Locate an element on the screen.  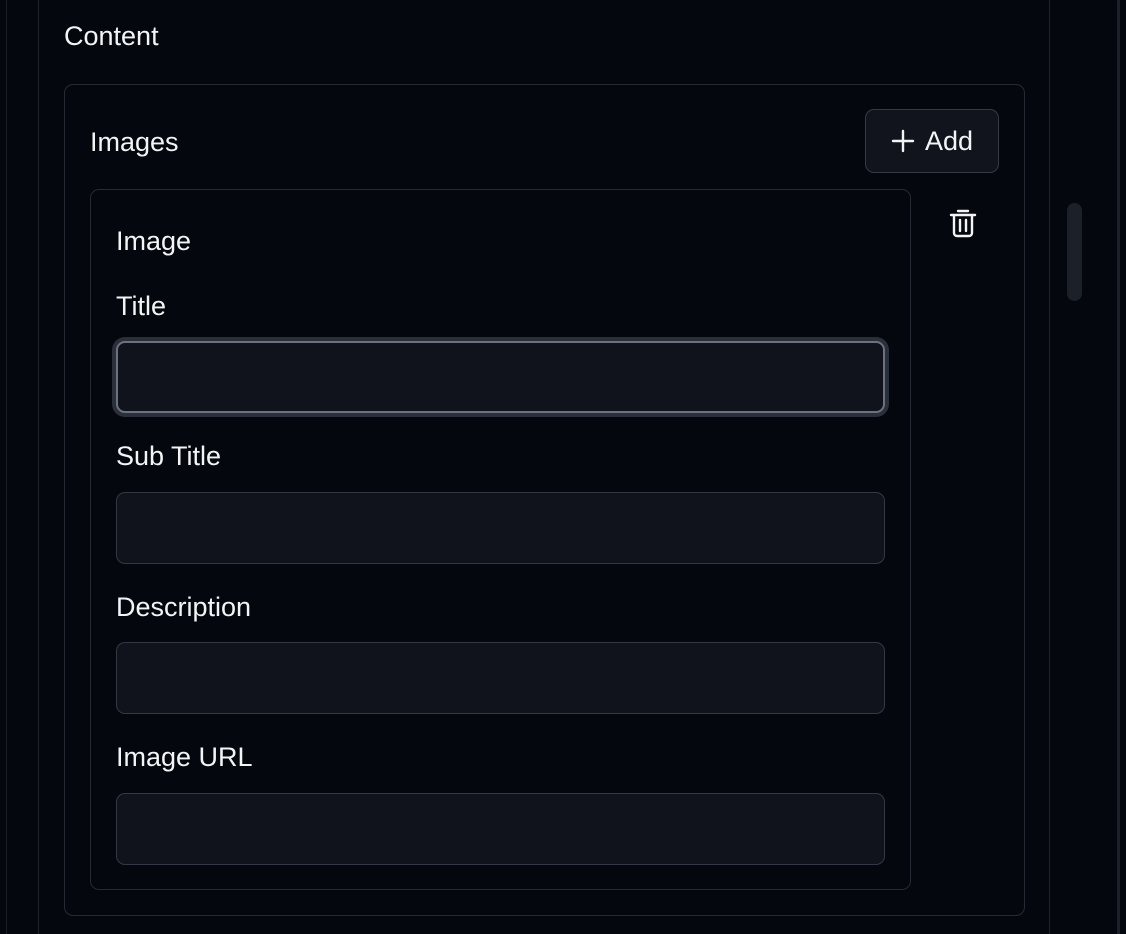
add-image-button: Add is located at coordinates (932, 141).